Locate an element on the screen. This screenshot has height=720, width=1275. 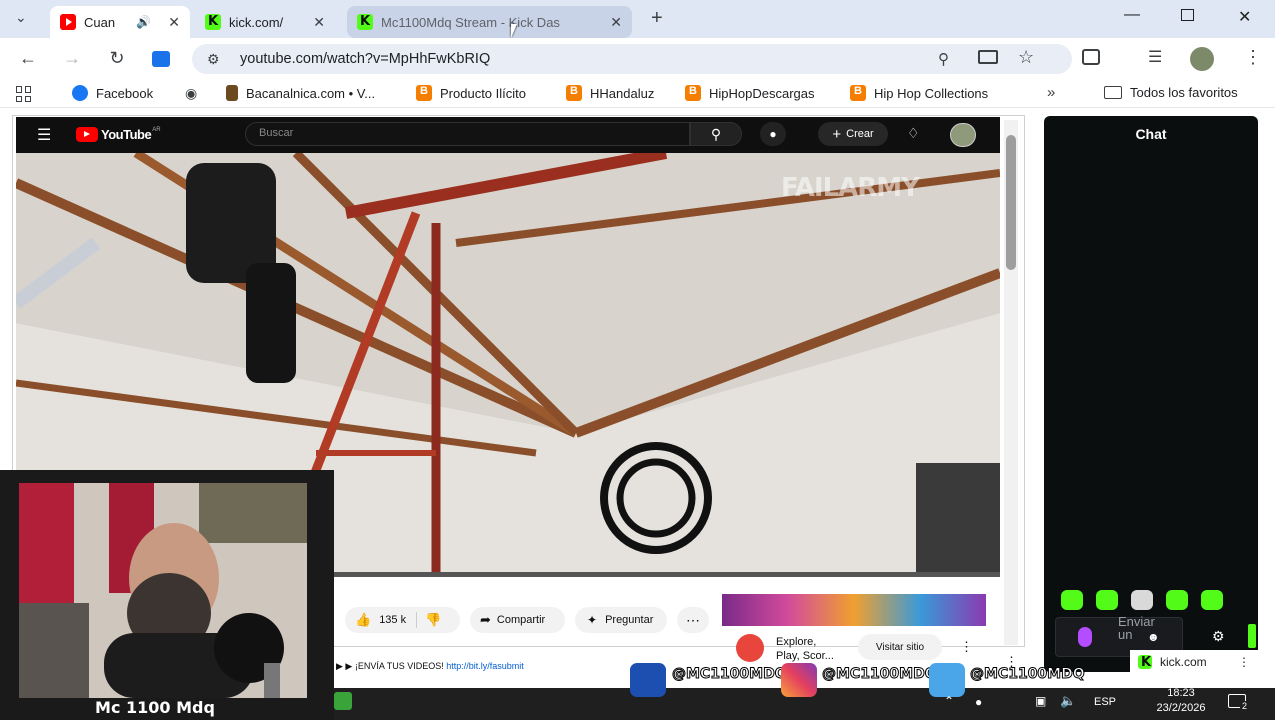
all-bookmarks-folder: Todos los favoritos is located at coordinates (1171, 92).